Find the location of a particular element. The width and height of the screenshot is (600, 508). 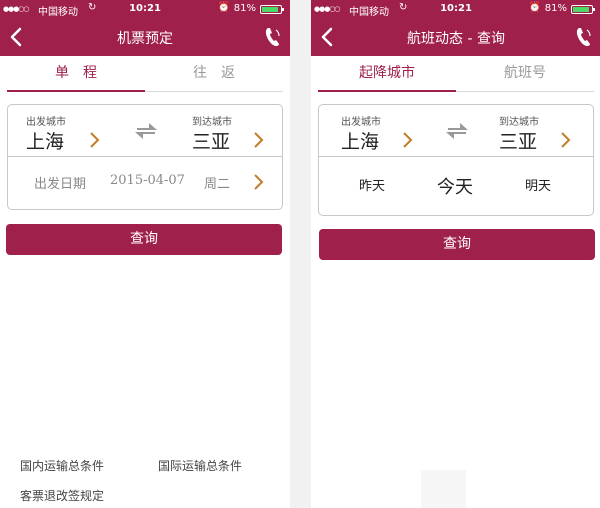

date-selector-row: 出发日期 2015-04-07 周二 is located at coordinates (145, 182).